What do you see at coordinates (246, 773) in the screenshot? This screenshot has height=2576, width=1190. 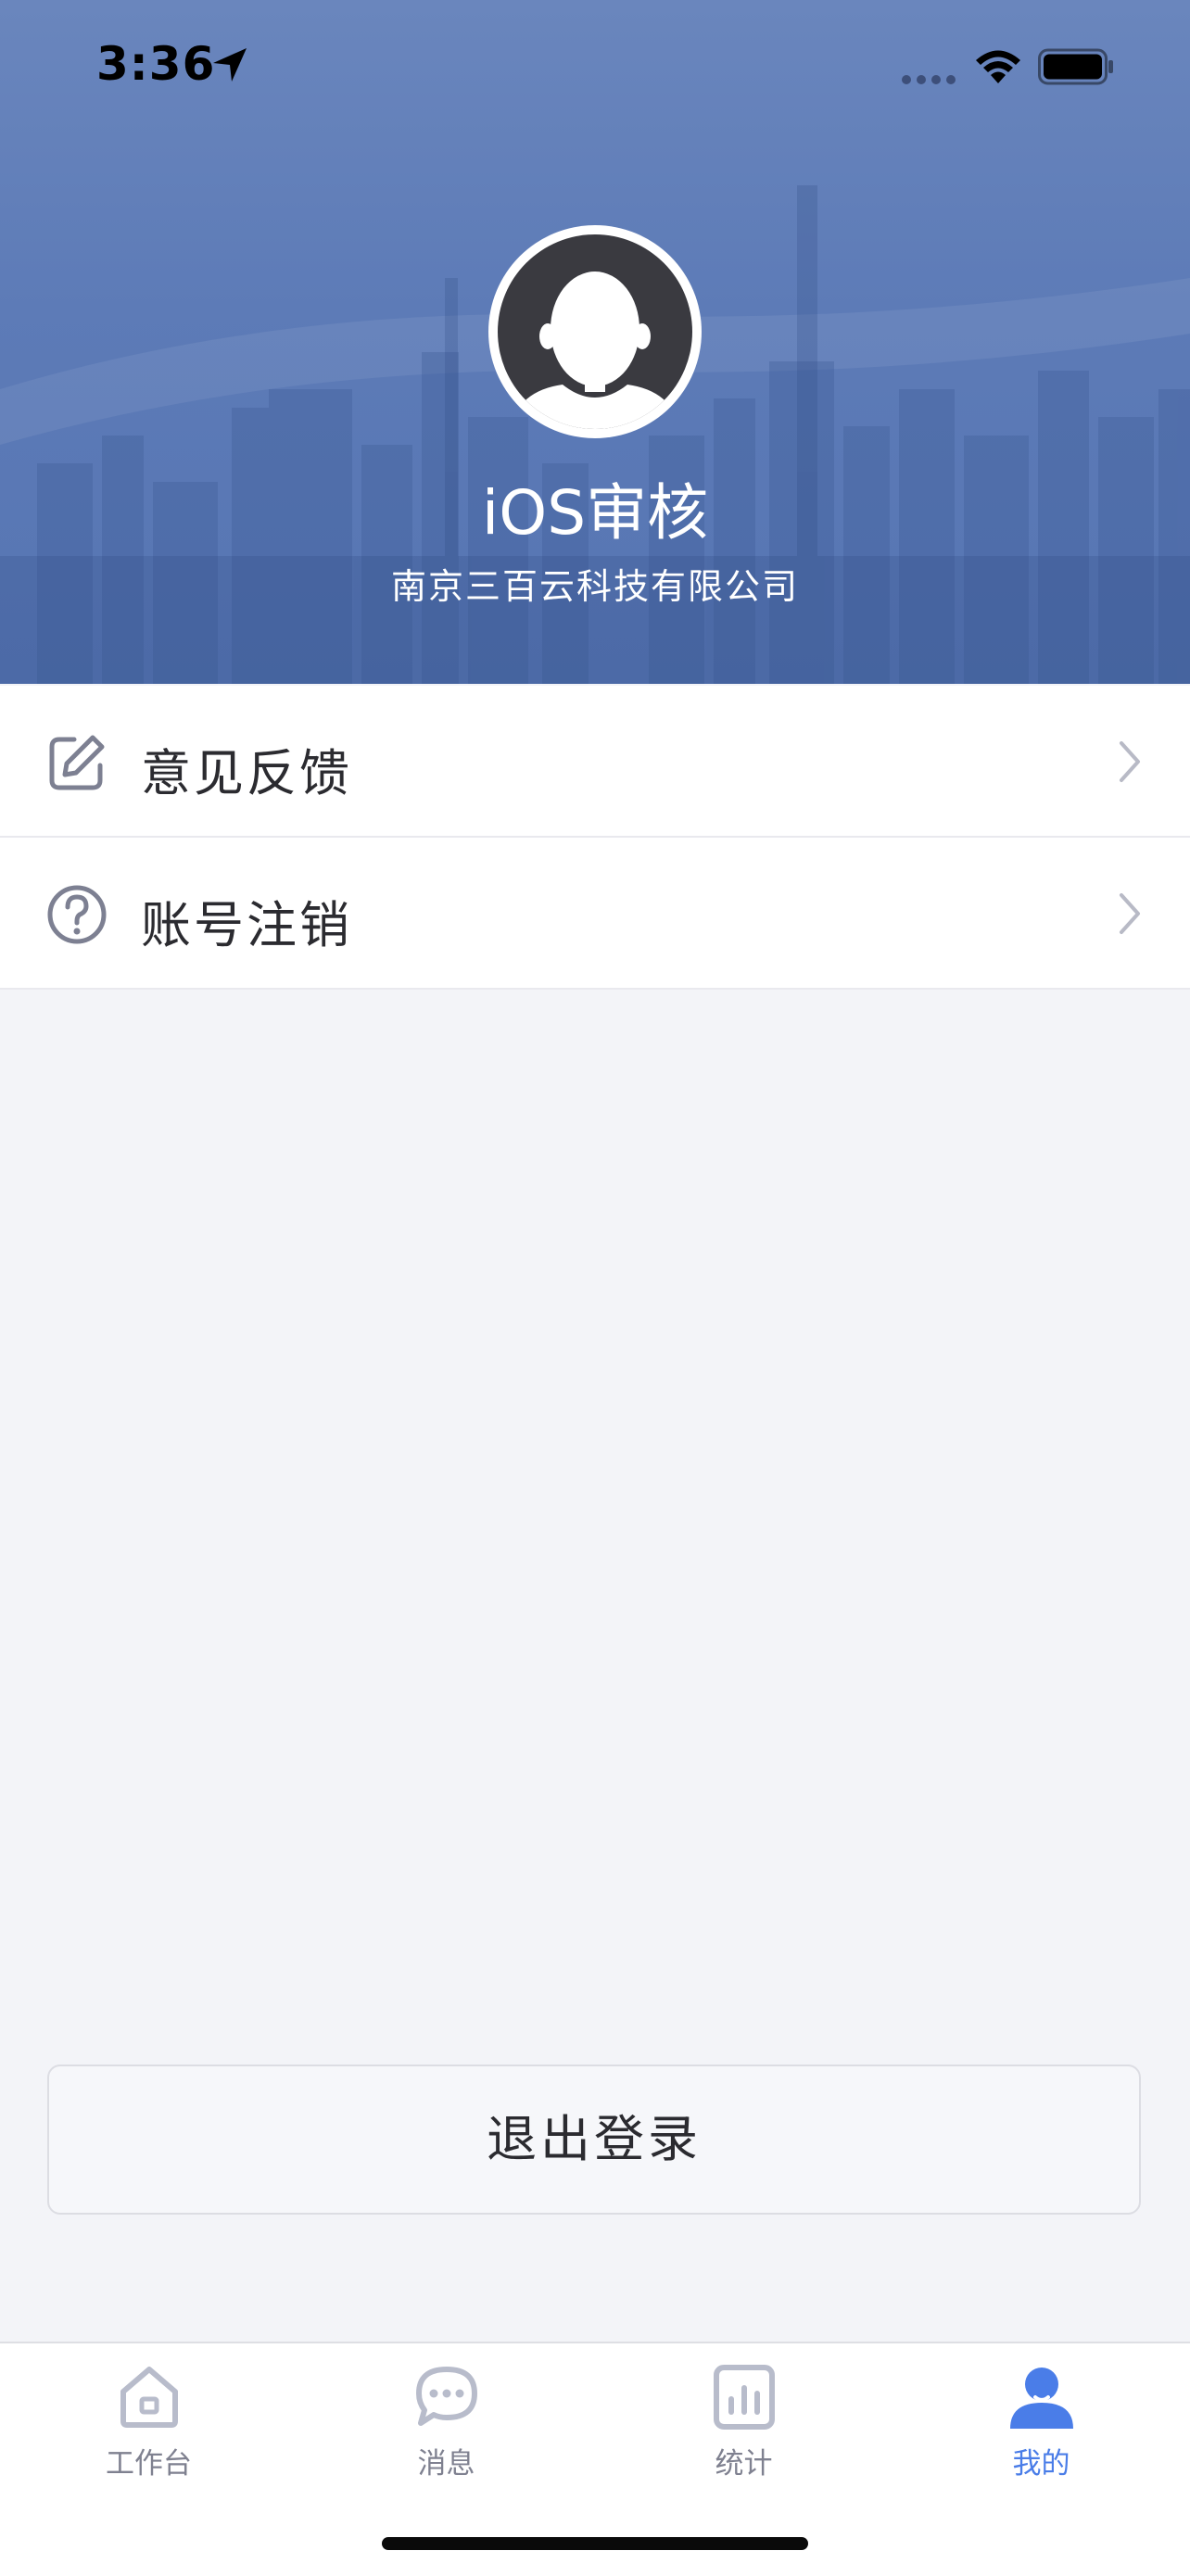 I see `menu-item-label: 意见反馈` at bounding box center [246, 773].